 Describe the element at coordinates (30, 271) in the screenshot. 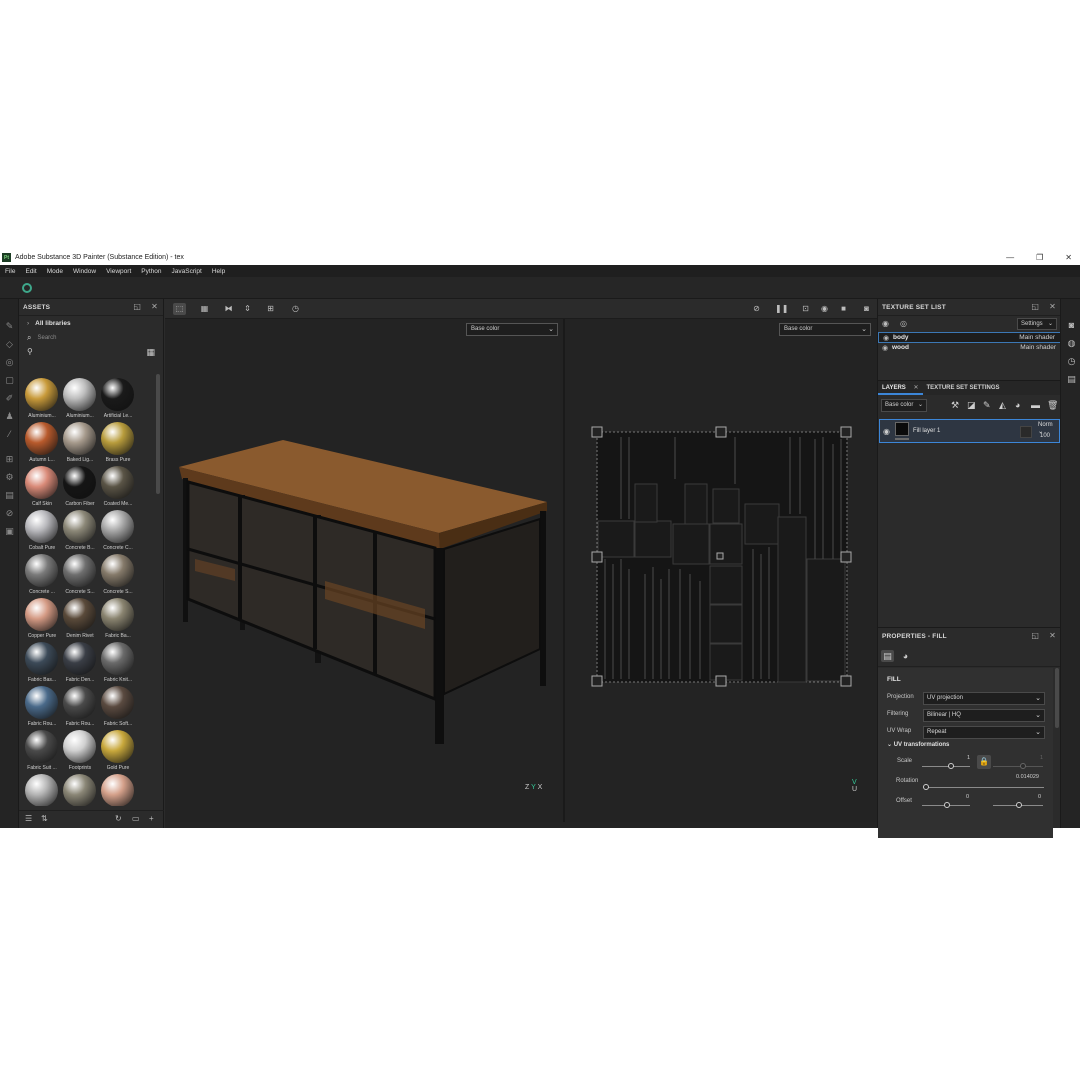

I see `menu-edit: Edit` at that location.